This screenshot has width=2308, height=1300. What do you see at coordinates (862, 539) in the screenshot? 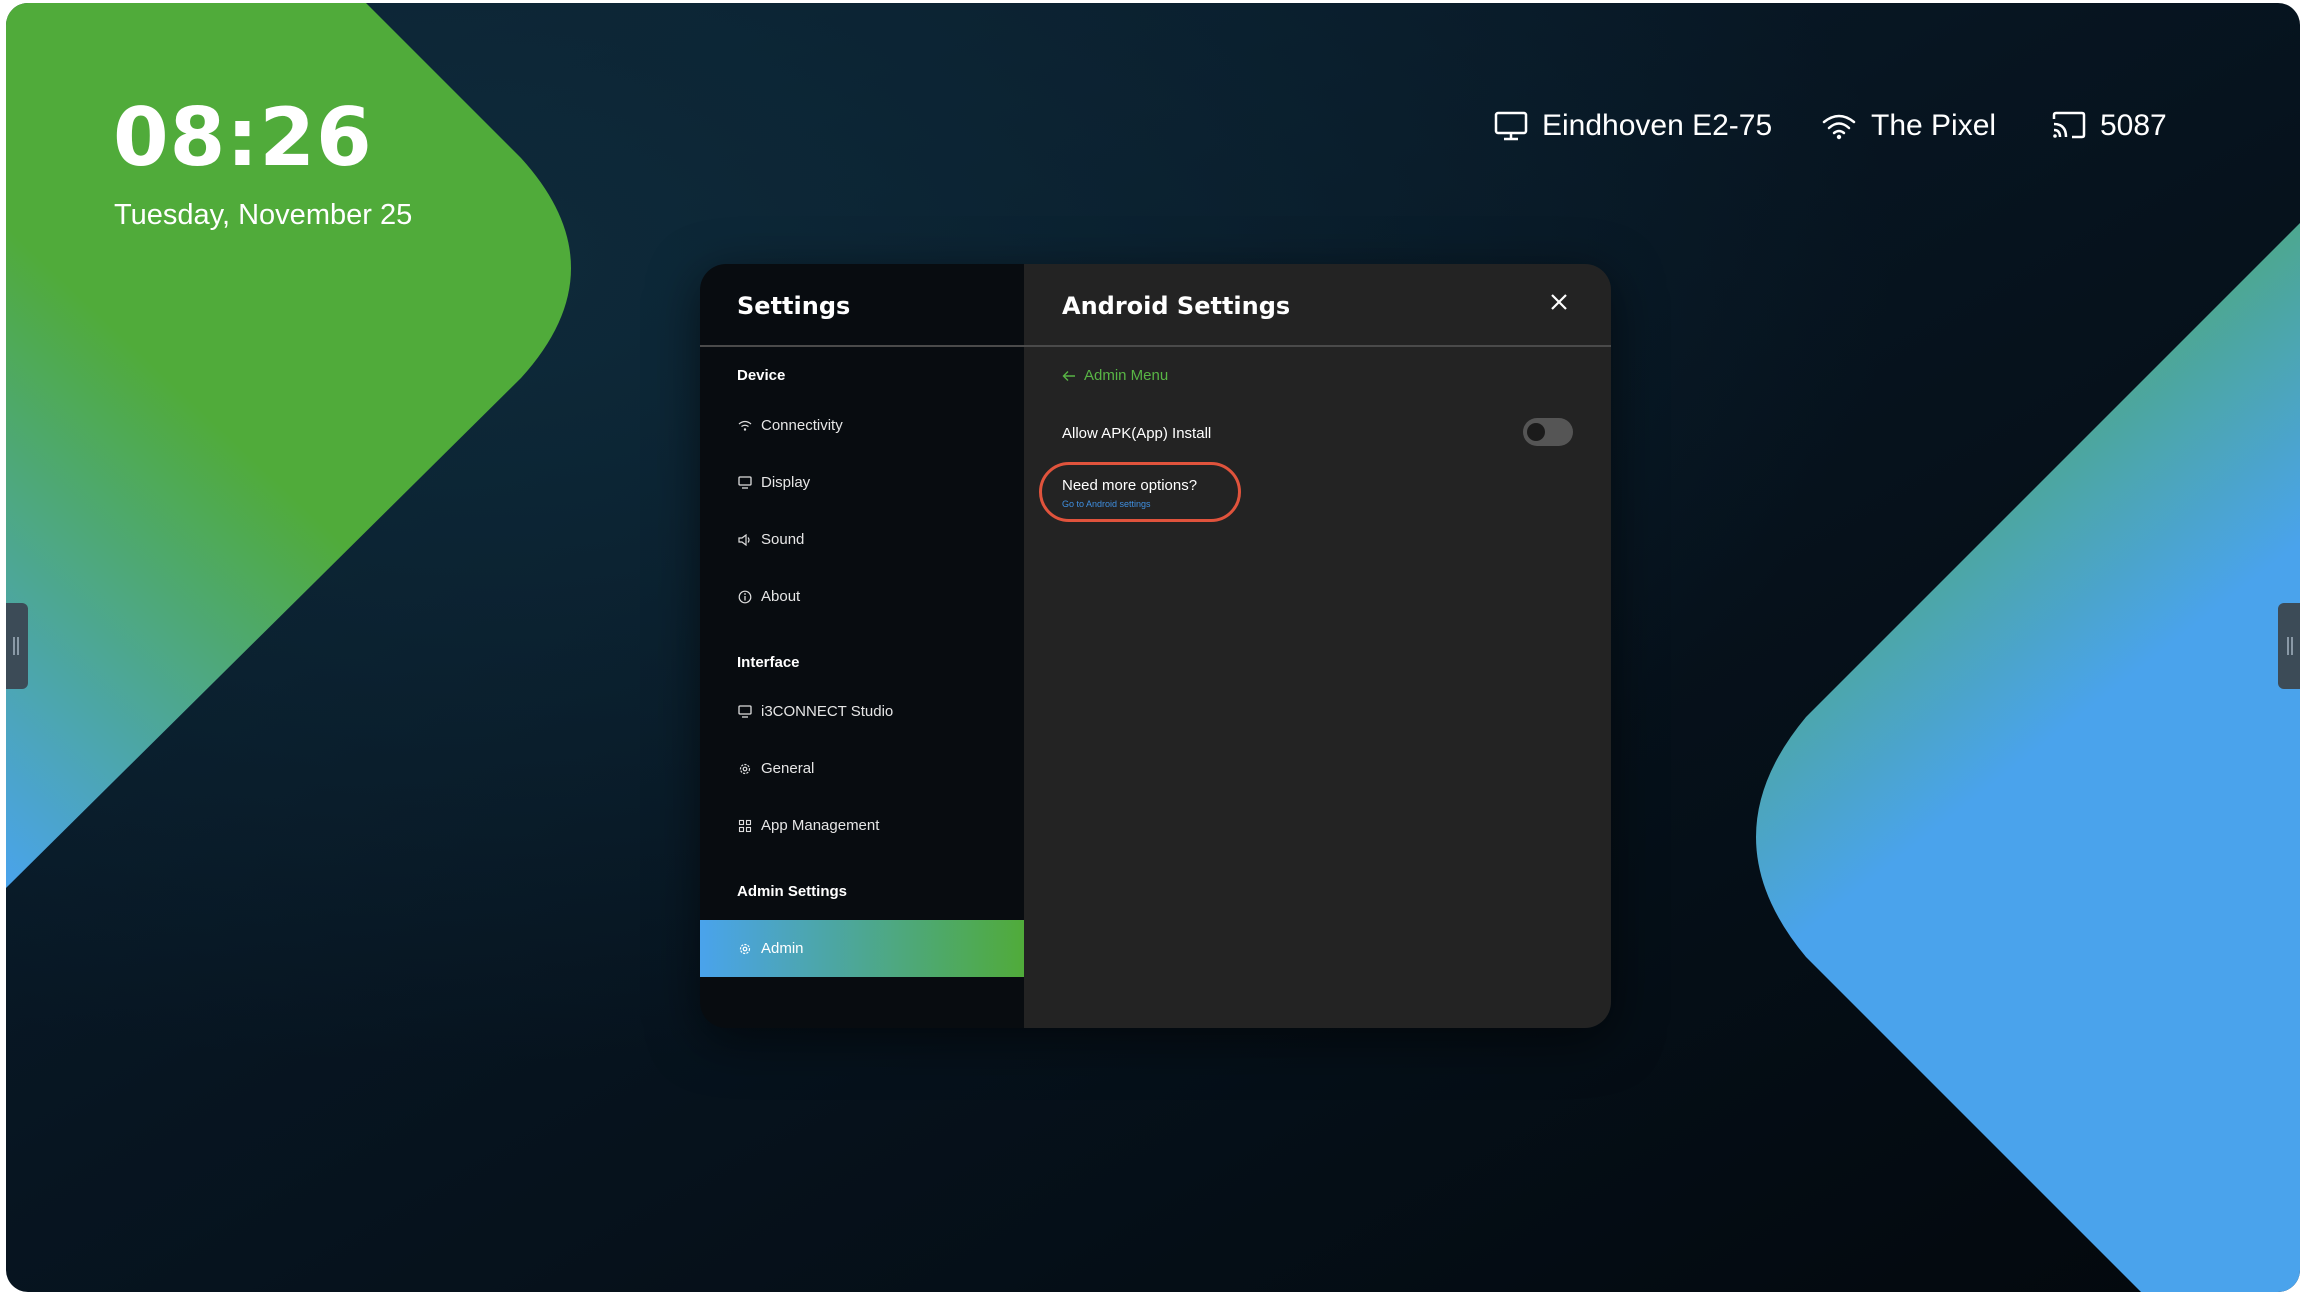
I see `sidebar-item-sound: Sound` at bounding box center [862, 539].